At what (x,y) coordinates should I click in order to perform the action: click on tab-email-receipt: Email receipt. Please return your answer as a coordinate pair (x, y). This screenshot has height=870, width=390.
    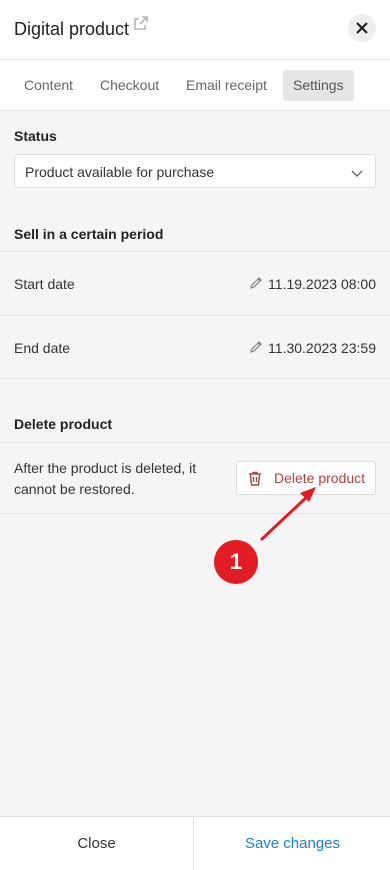
    Looking at the image, I should click on (226, 85).